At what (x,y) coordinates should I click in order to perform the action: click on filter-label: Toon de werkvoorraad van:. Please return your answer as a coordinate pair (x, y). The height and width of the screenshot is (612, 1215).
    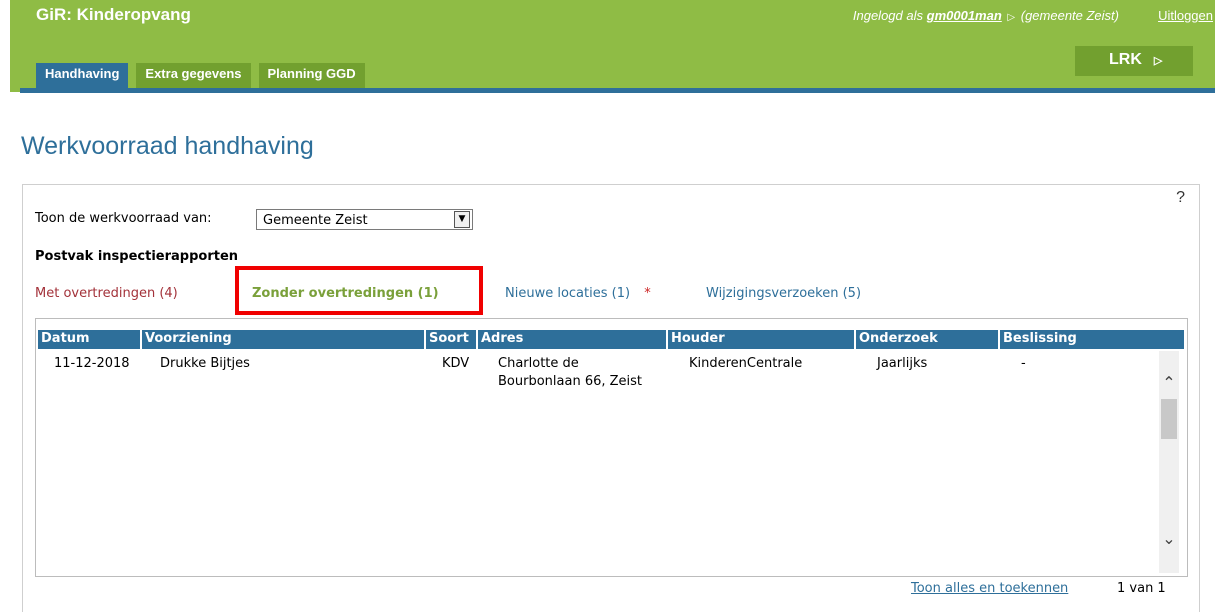
    Looking at the image, I should click on (123, 218).